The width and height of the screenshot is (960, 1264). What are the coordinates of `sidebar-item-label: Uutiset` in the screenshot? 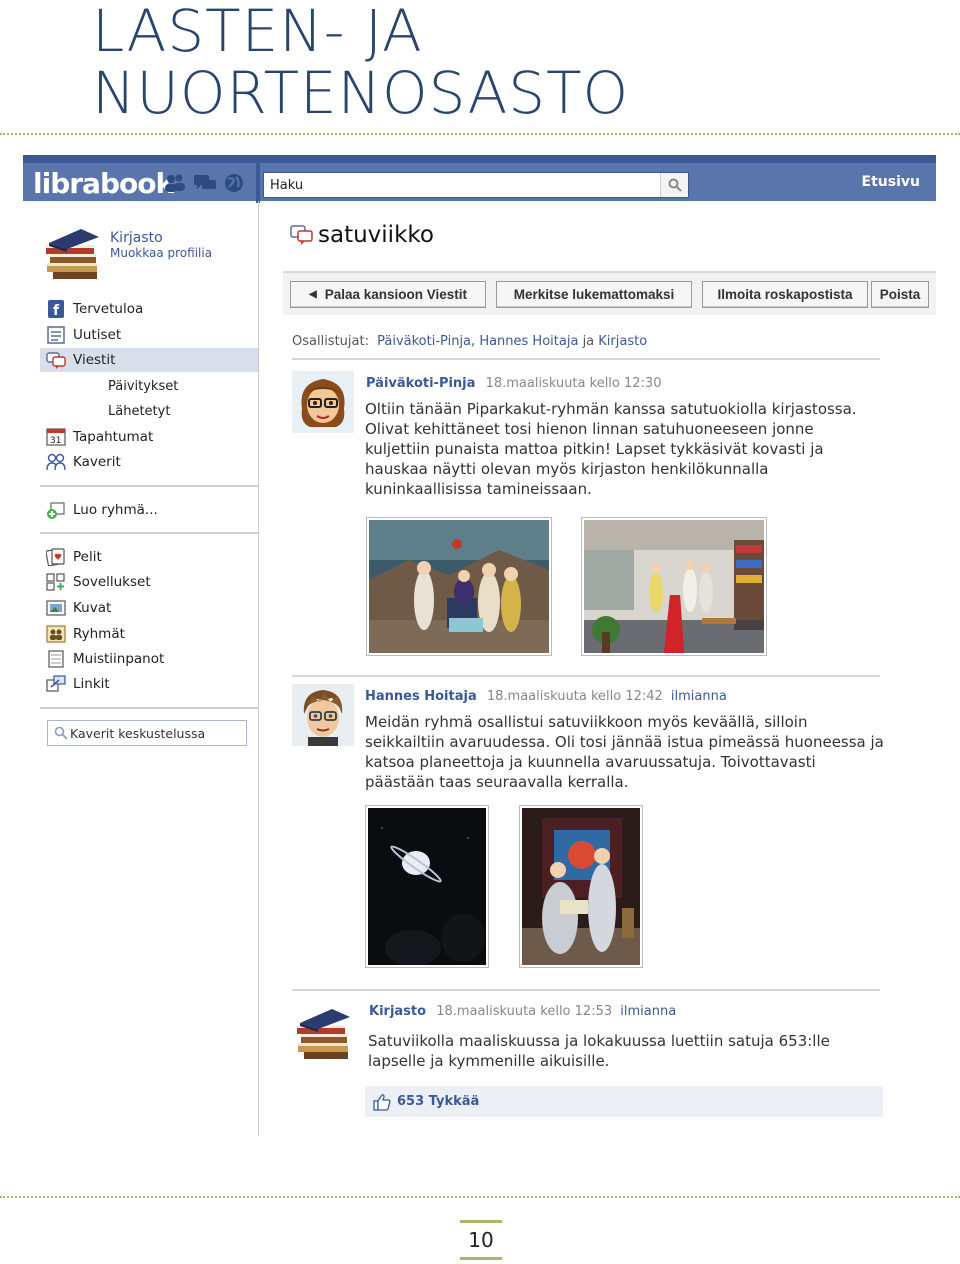 It's located at (97, 335).